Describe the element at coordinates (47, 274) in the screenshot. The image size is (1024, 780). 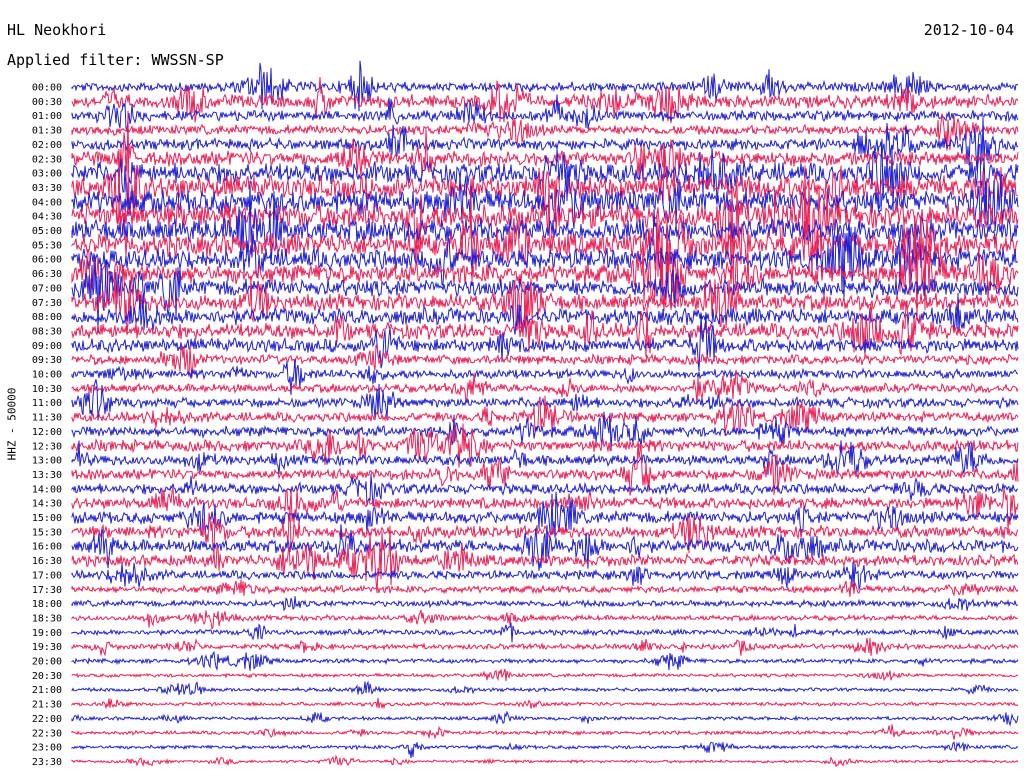
I see `time-tick-label: 06:30` at that location.